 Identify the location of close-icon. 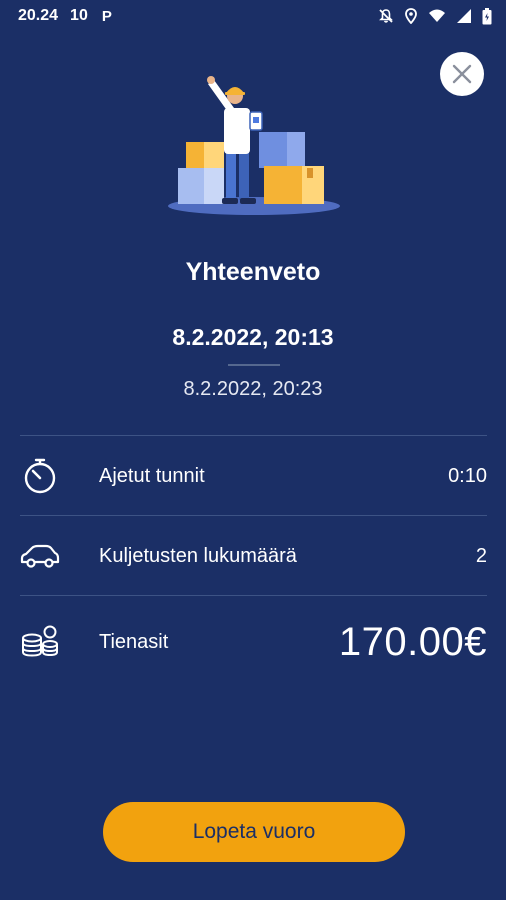
(462, 74).